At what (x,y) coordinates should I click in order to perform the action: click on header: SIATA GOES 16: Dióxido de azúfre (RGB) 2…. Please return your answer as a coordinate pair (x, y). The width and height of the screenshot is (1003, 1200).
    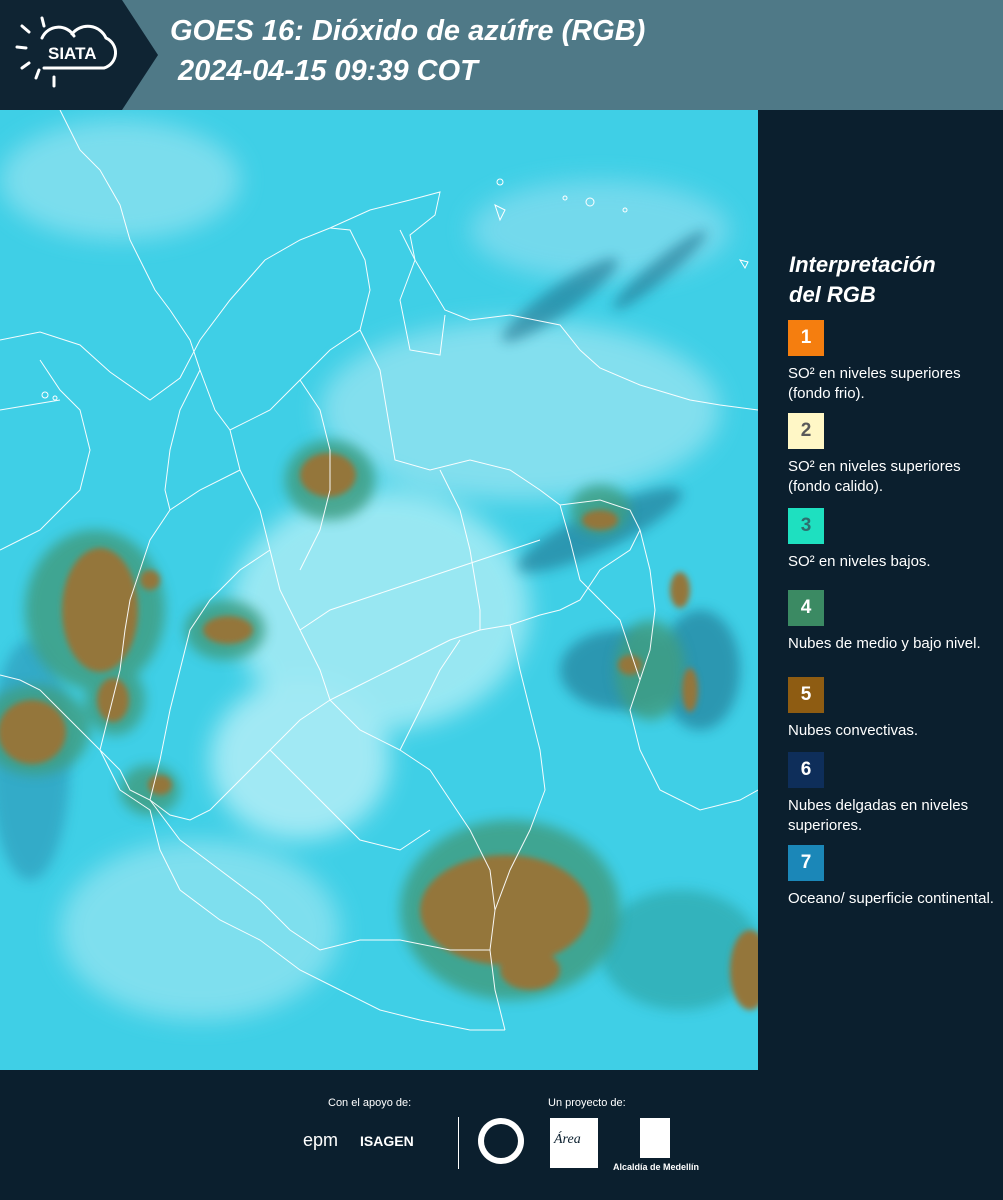
    Looking at the image, I should click on (501, 55).